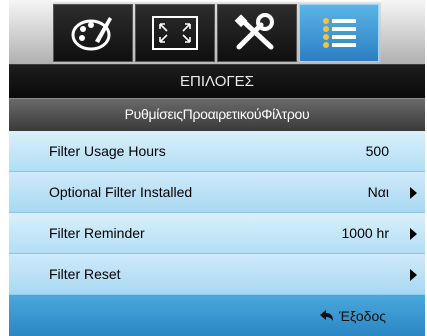 The height and width of the screenshot is (336, 427). I want to click on row-optional-filter-installed: Optional Filter Installed Ναι, so click(217, 192).